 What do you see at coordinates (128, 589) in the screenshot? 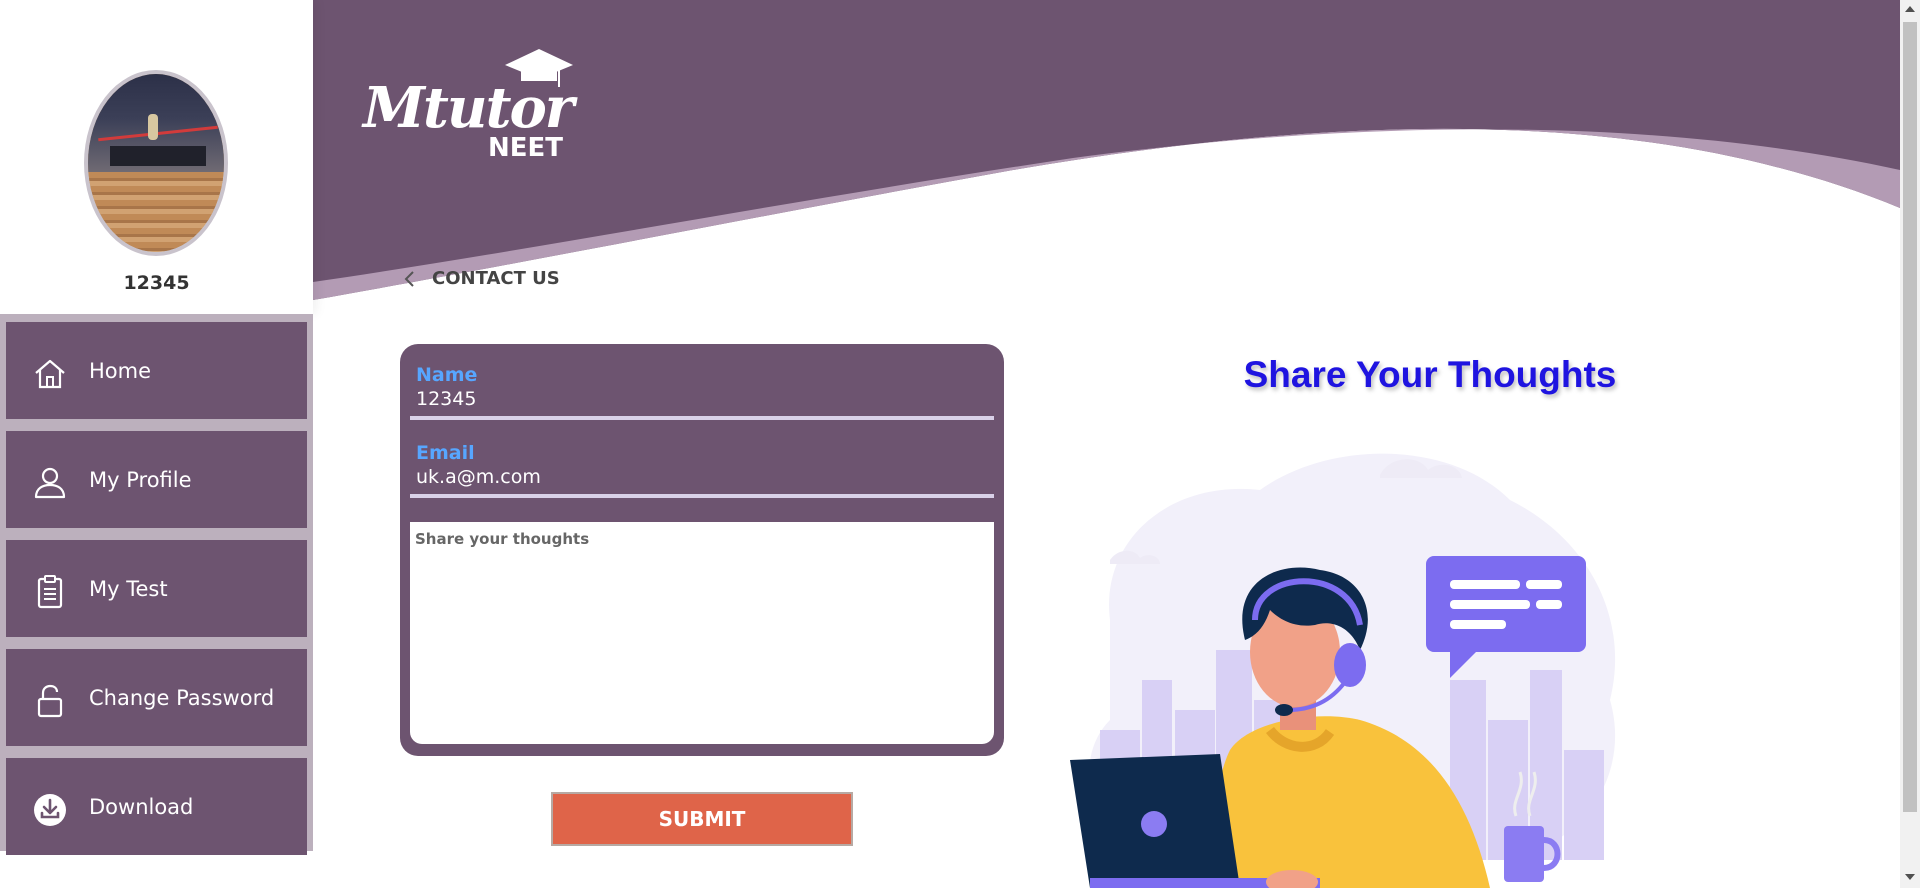
I see `sidebar-item-label: My Test` at bounding box center [128, 589].